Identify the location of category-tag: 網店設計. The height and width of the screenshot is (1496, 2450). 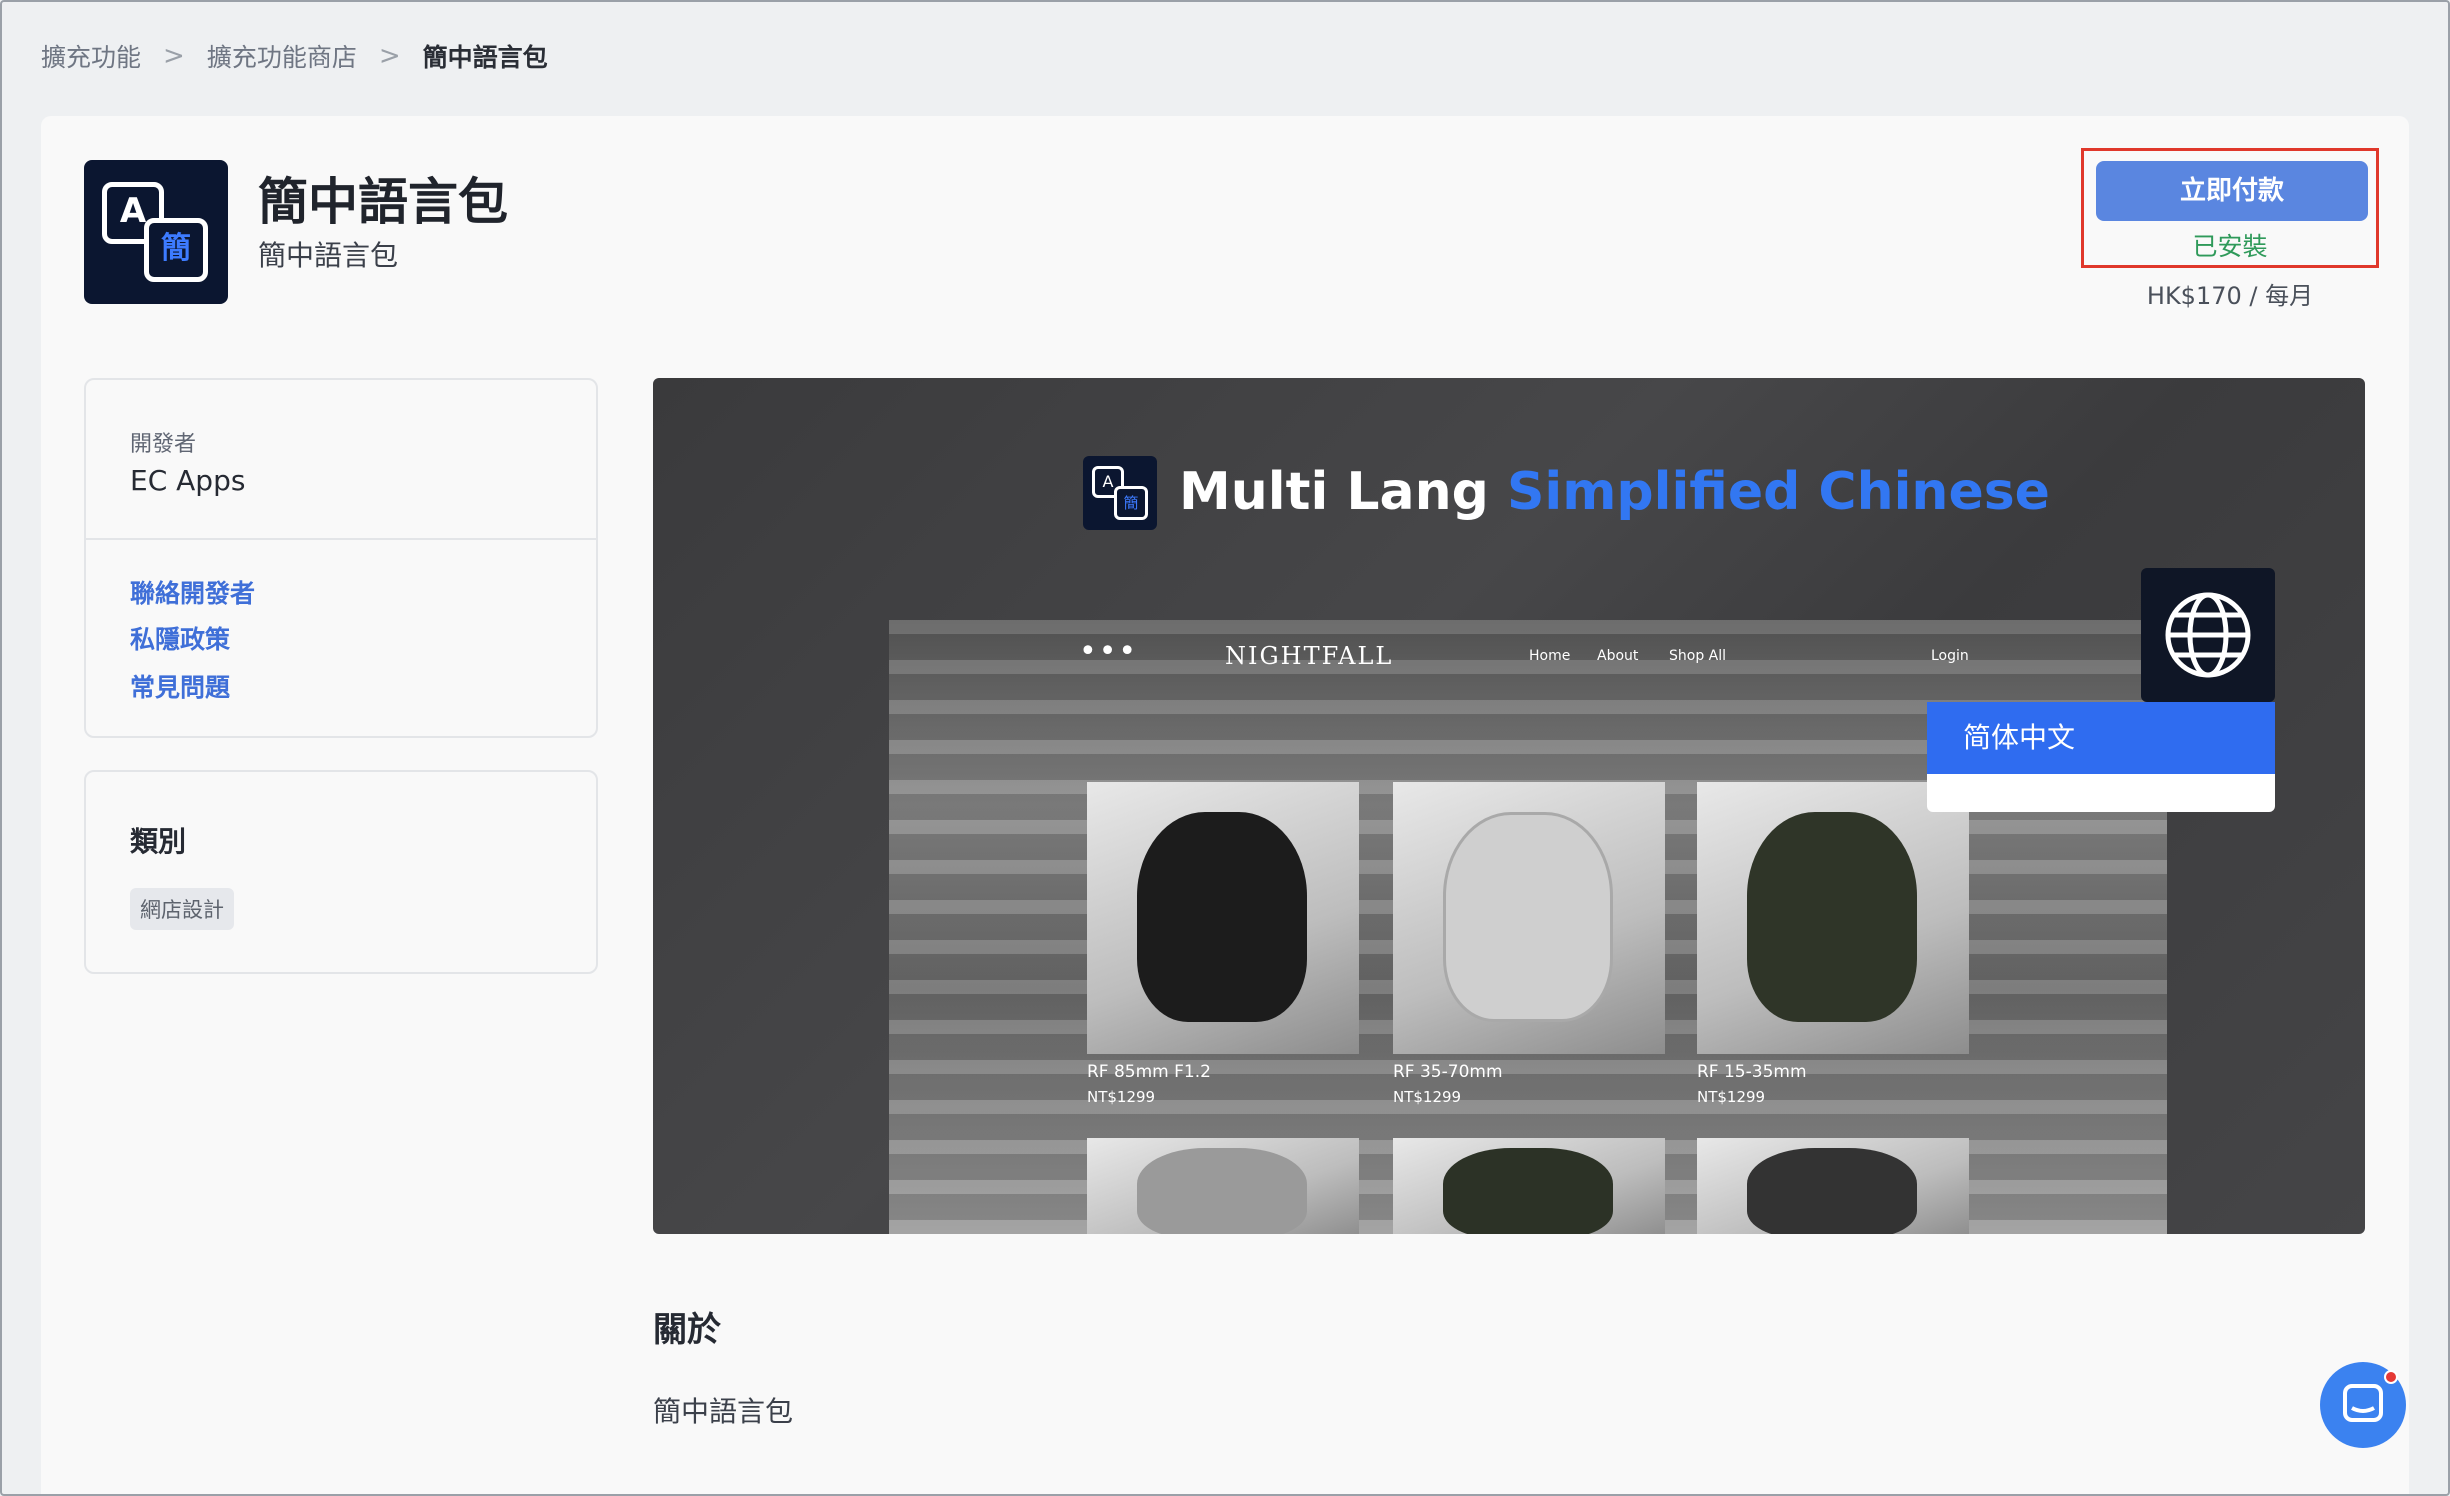
(182, 909).